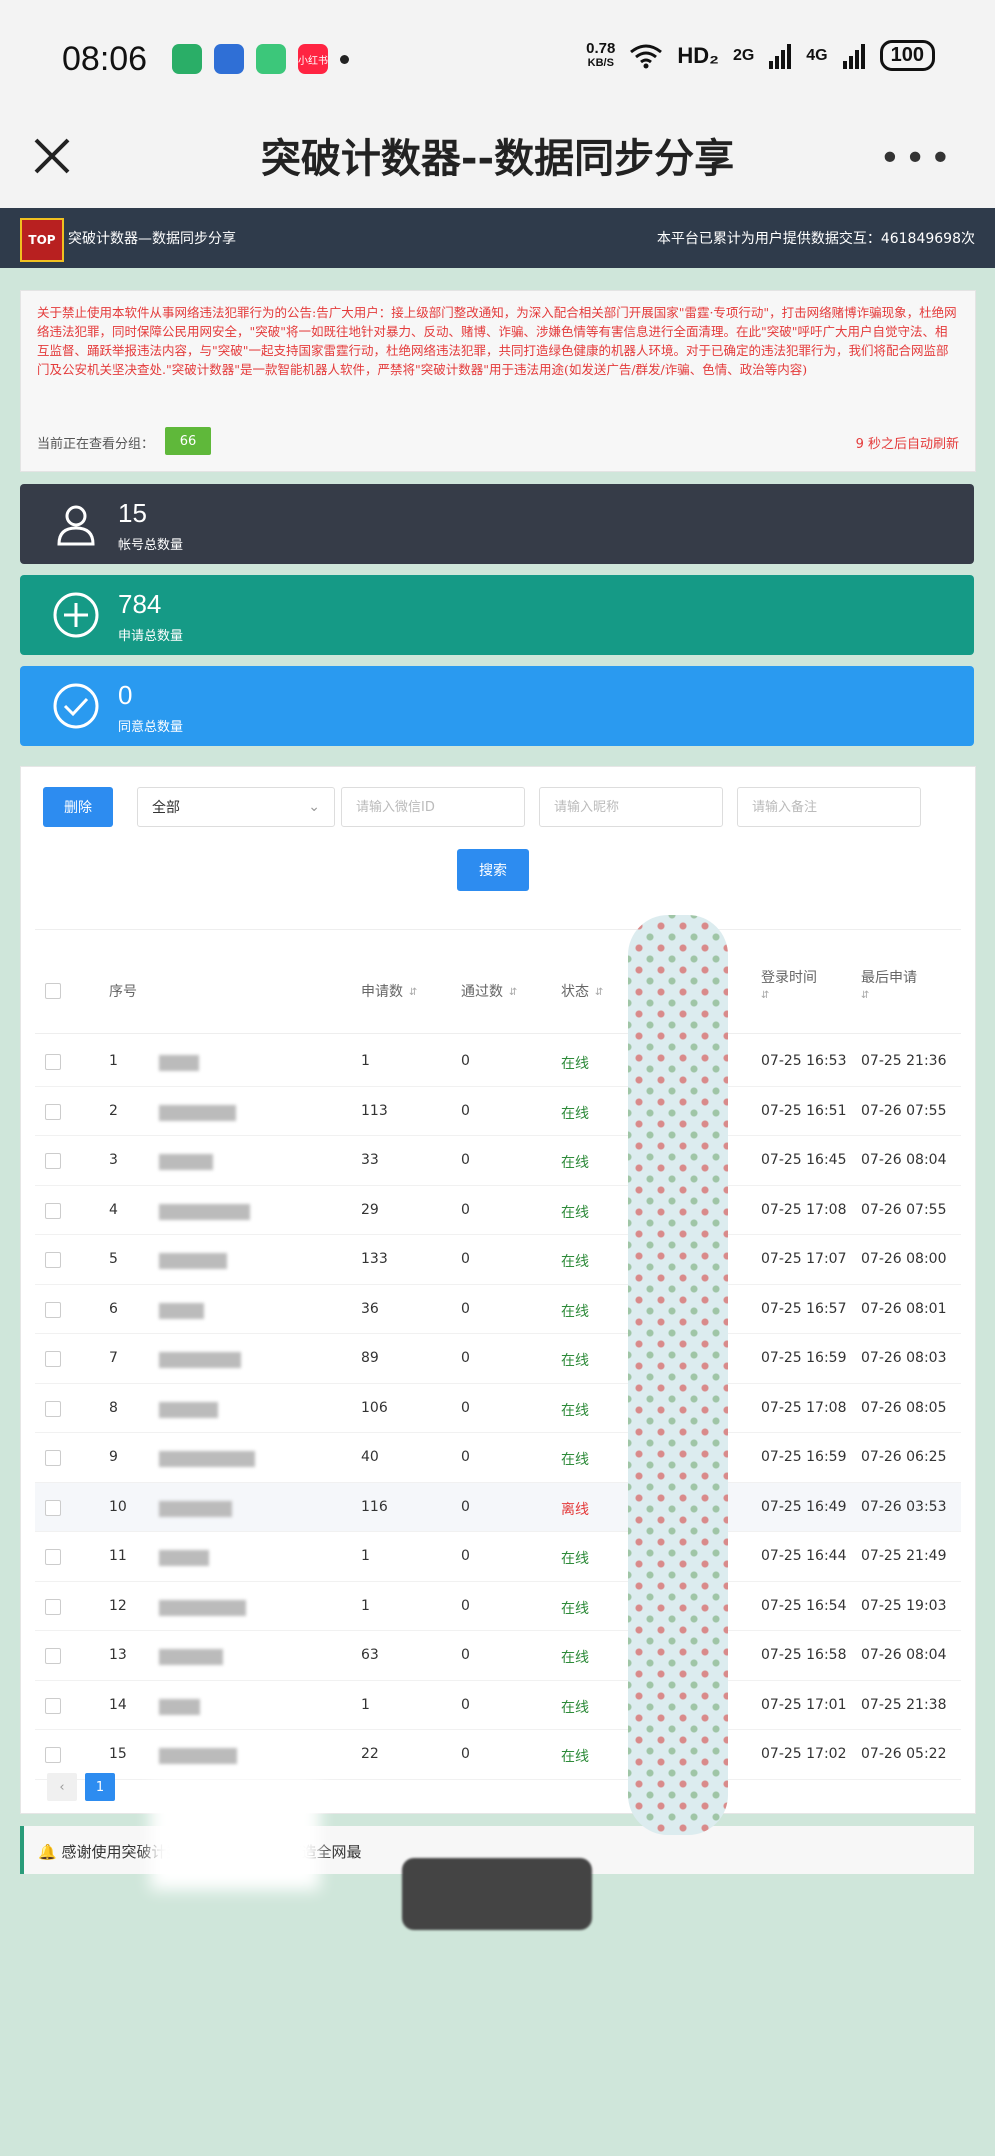  I want to click on col-apply: 申请数 ⇵, so click(389, 991).